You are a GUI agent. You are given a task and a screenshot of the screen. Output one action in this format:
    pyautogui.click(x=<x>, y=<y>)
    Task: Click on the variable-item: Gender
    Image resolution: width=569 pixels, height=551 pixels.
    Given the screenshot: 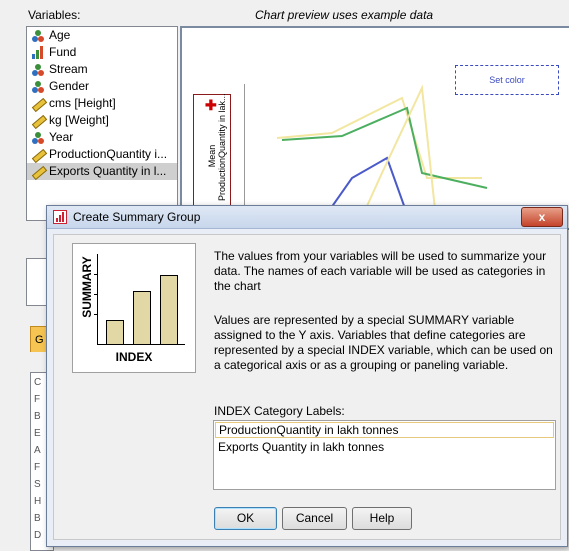 What is the action you would take?
    pyautogui.click(x=102, y=86)
    